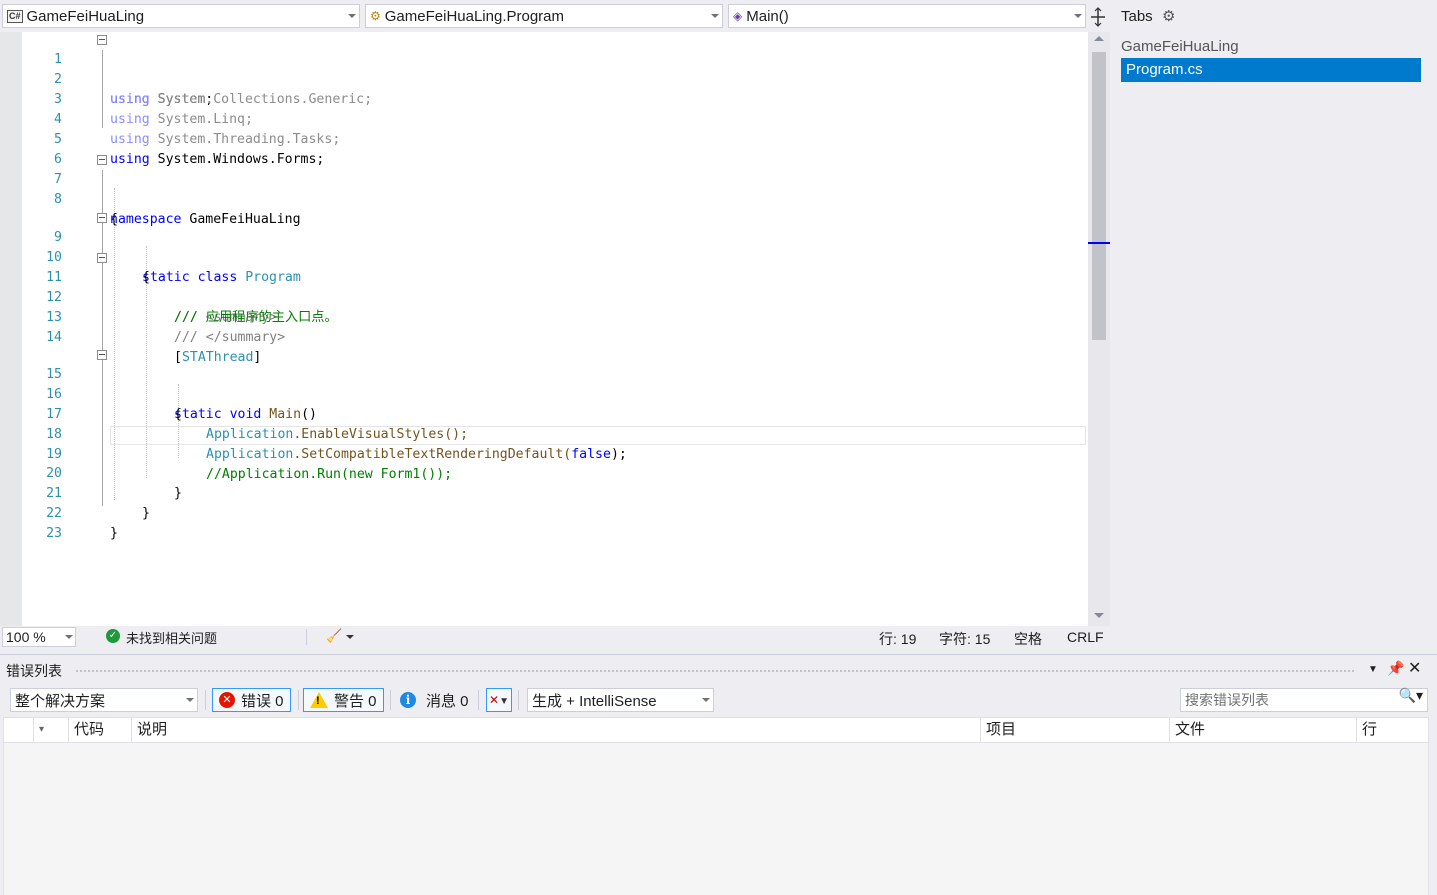 The height and width of the screenshot is (895, 1437). I want to click on code-line: 9 static class Program, so click(544, 246).